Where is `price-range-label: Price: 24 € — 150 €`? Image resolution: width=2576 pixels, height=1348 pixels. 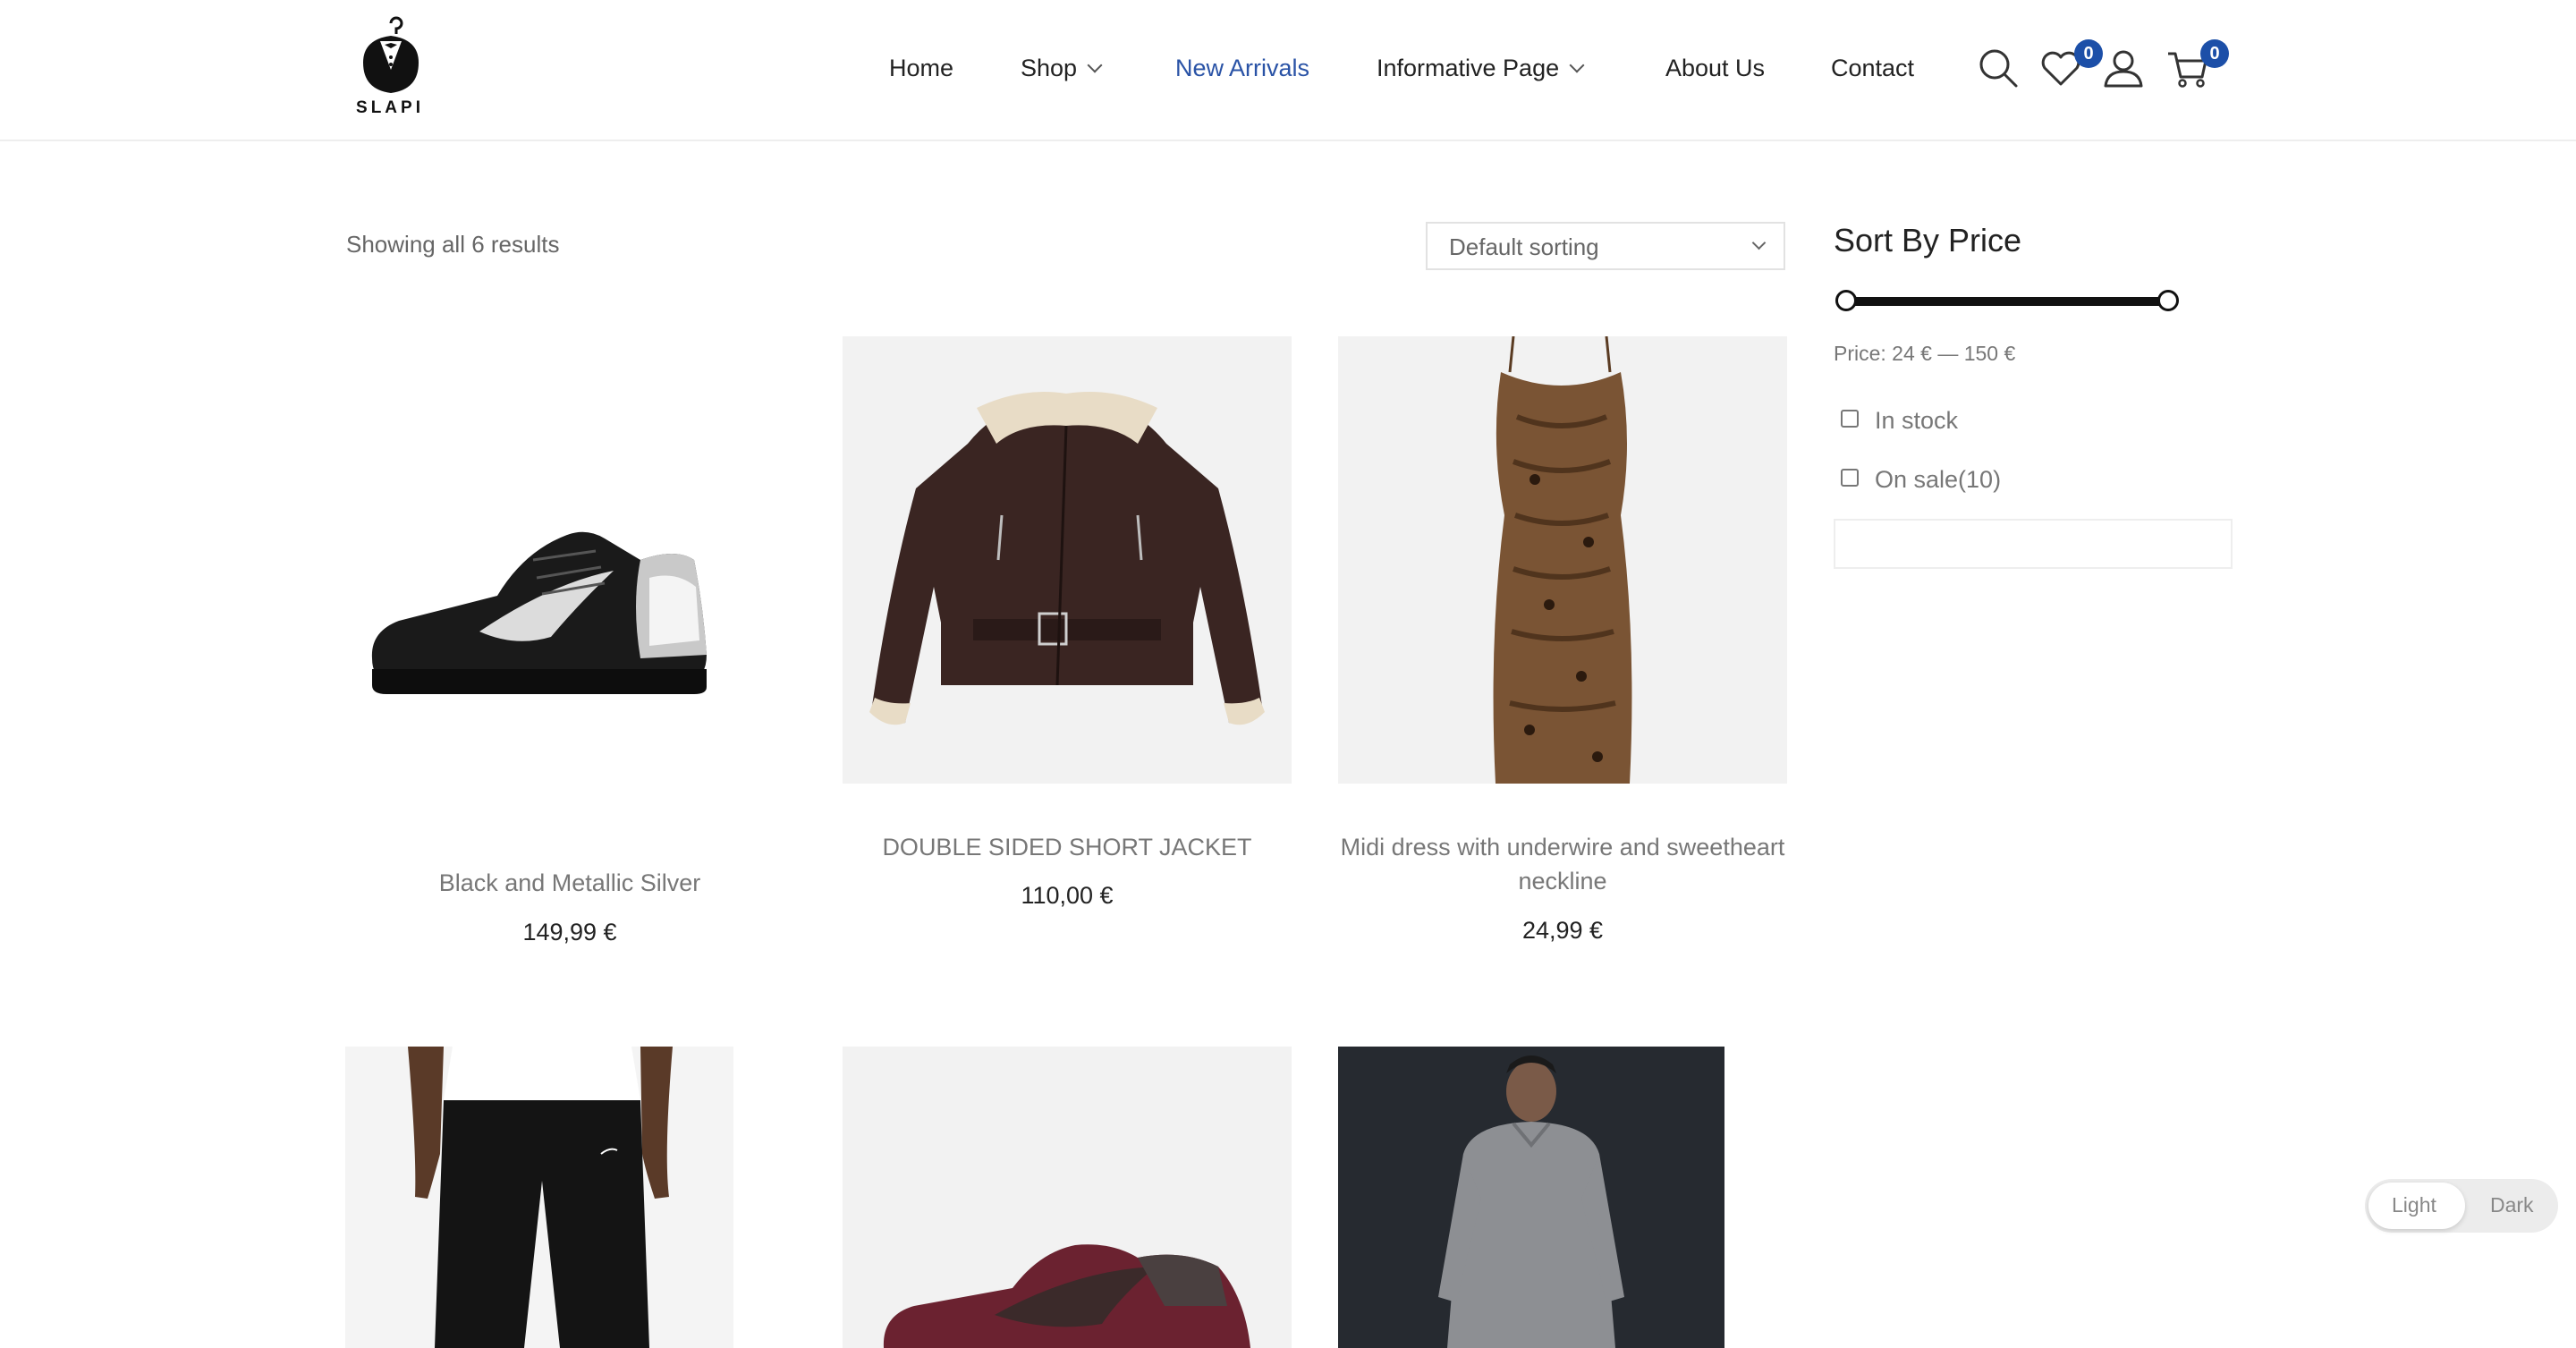
price-range-label: Price: 24 € — 150 € is located at coordinates (1925, 354).